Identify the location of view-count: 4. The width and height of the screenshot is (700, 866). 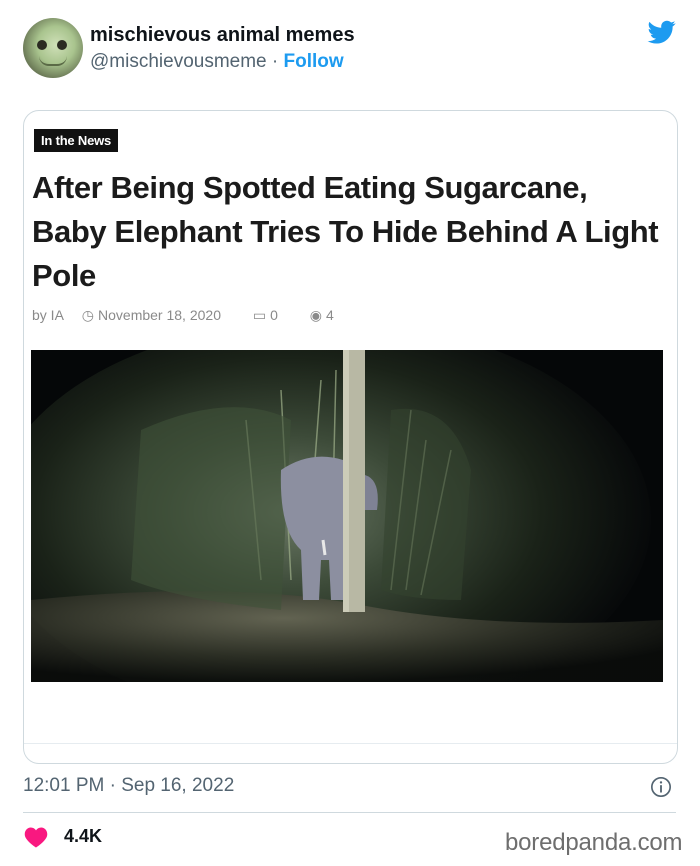
(330, 315).